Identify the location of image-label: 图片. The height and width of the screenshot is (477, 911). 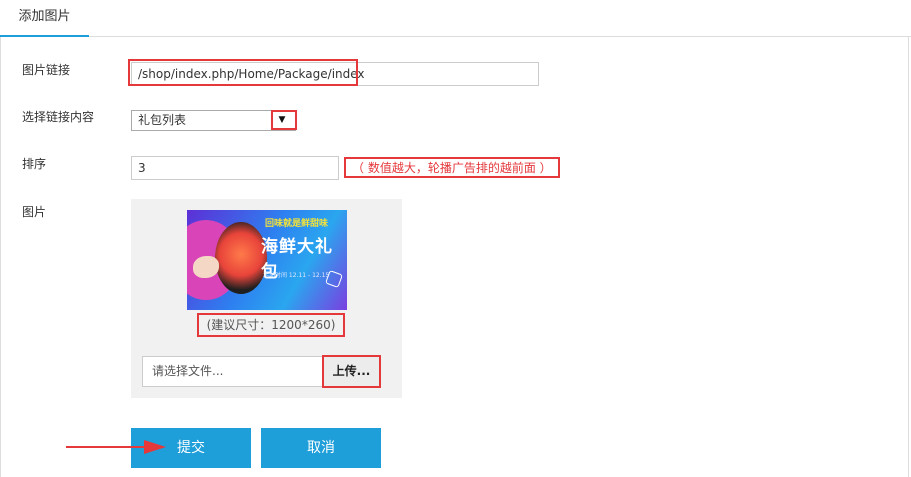
(34, 212).